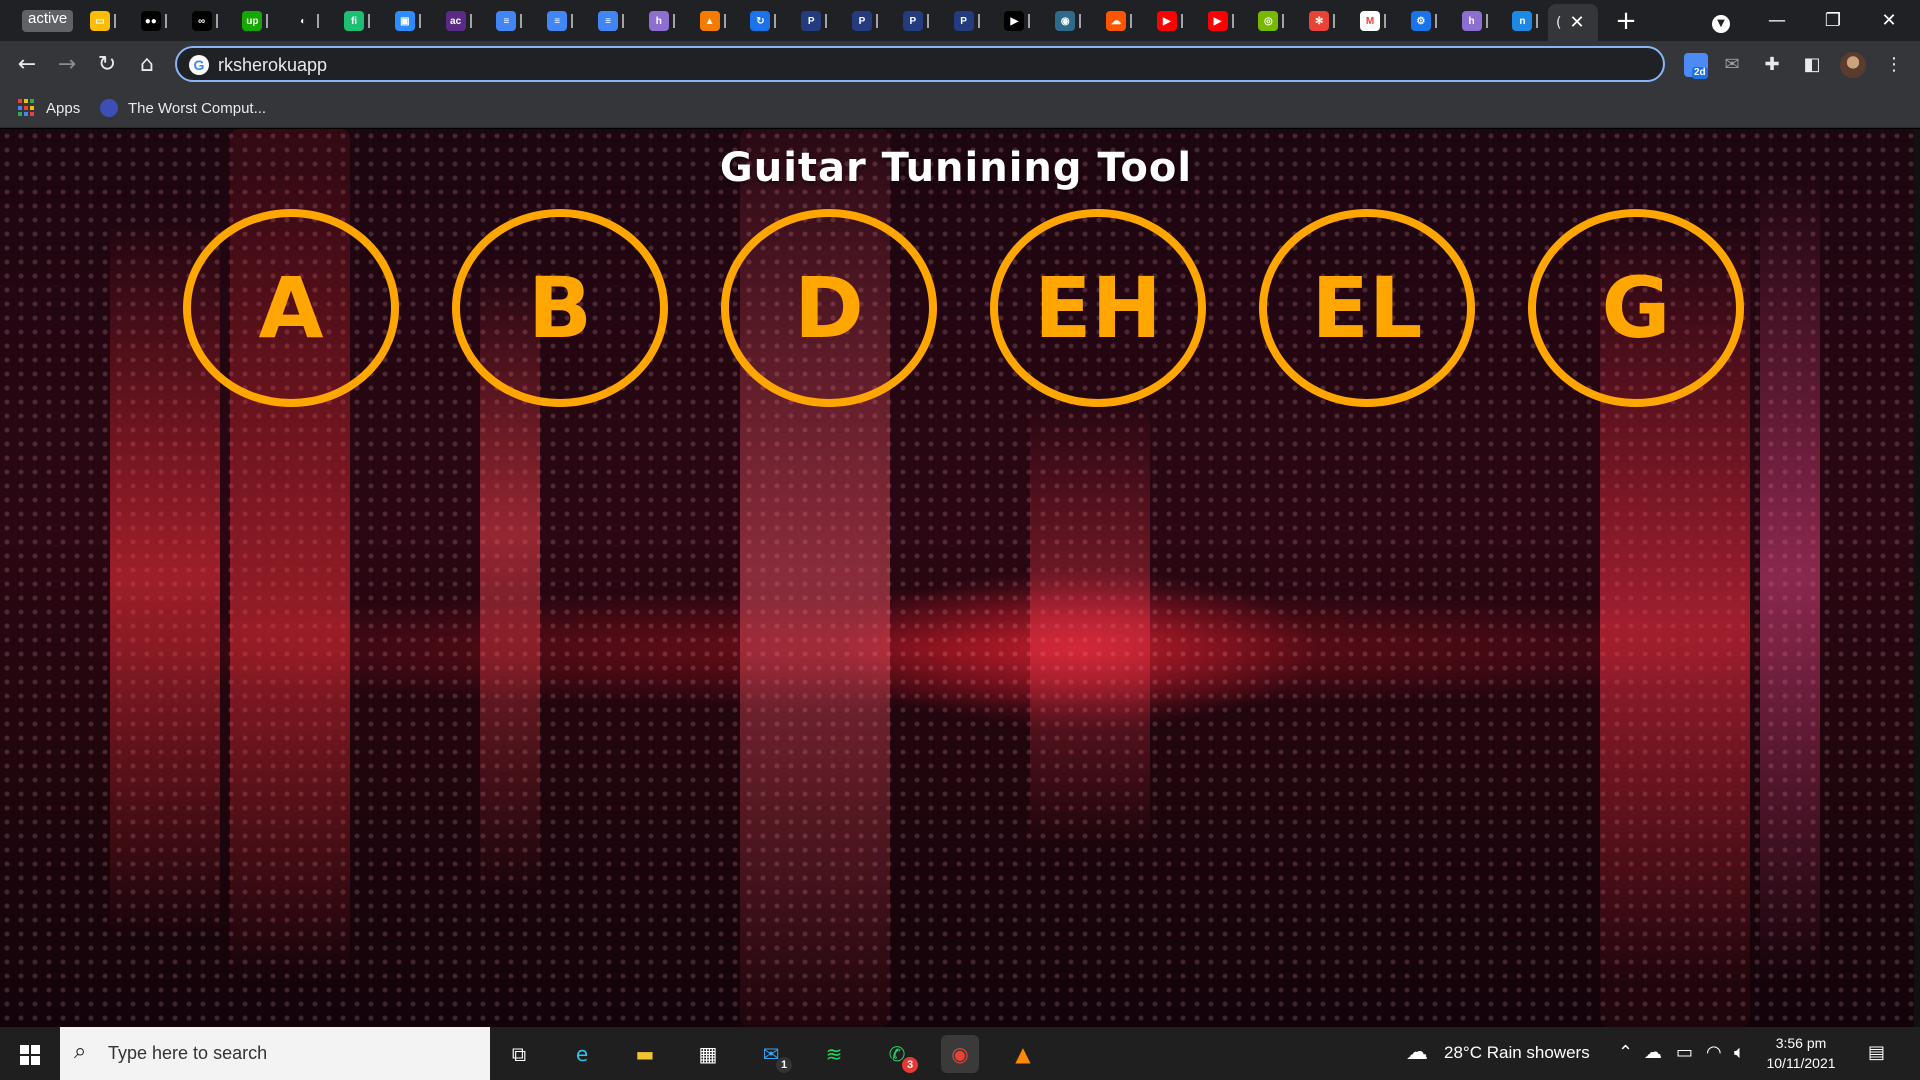 The image size is (1920, 1080). Describe the element at coordinates (1889, 21) in the screenshot. I see `close-window-button: ✕` at that location.